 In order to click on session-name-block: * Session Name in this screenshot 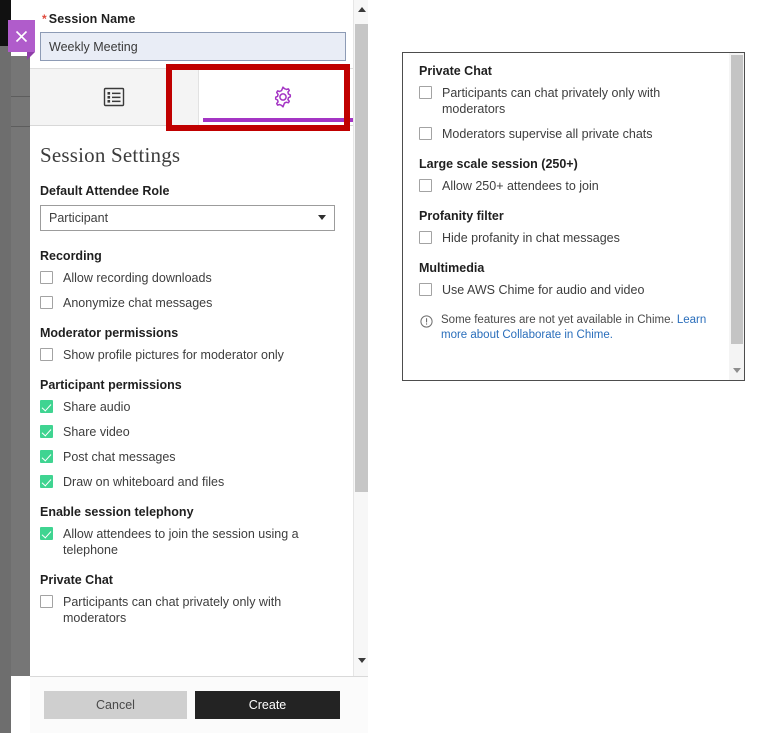, I will do `click(199, 30)`.